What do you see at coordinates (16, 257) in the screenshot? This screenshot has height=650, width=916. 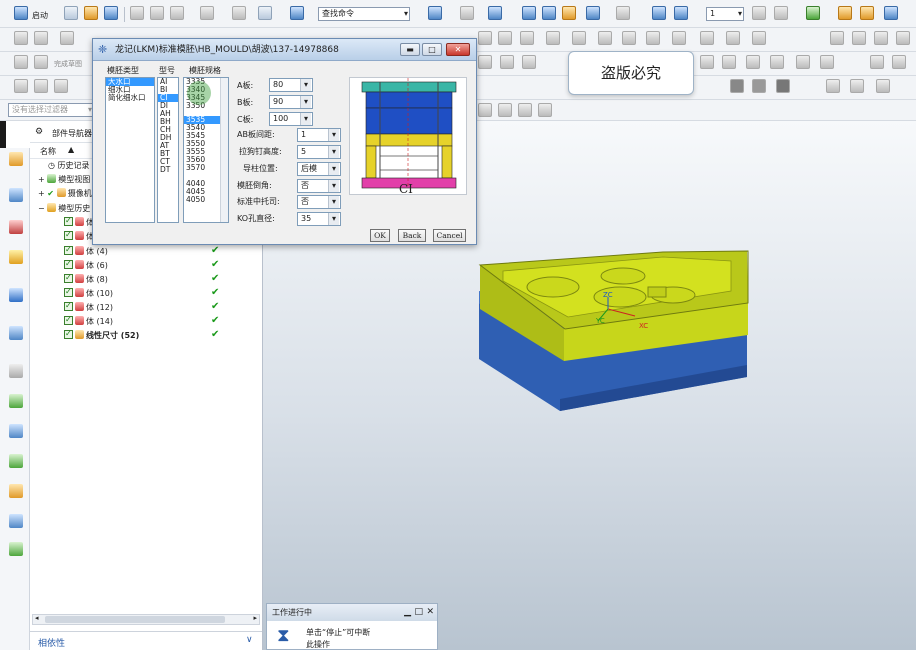 I see `reuse-library-icon` at bounding box center [16, 257].